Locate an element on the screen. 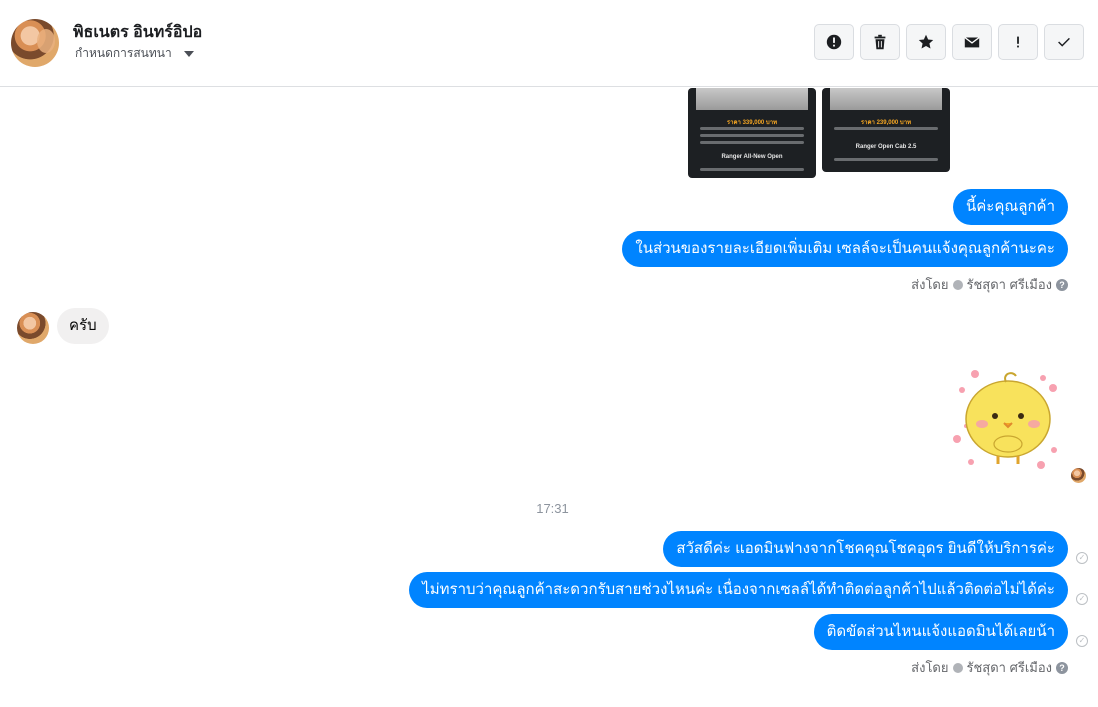 The width and height of the screenshot is (1098, 707). exclamation-icon is located at coordinates (1018, 42).